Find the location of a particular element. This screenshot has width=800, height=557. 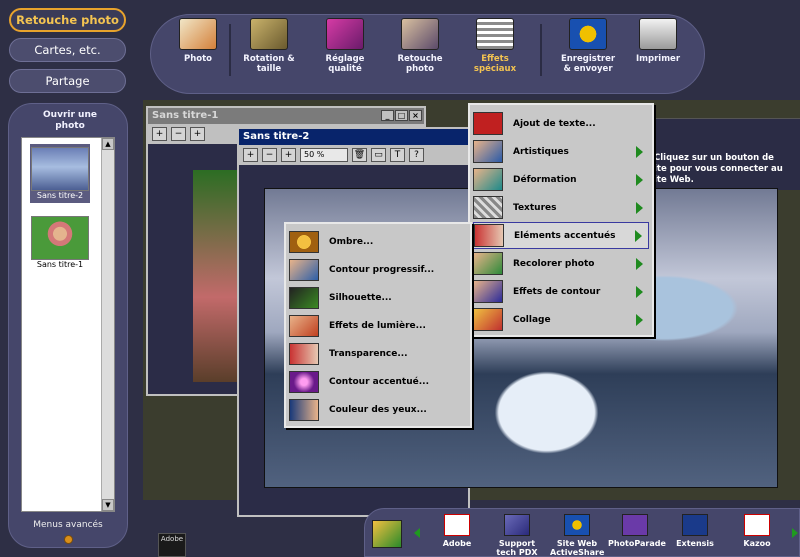

scroll-up-arrow-icon: ▲ is located at coordinates (108, 144).